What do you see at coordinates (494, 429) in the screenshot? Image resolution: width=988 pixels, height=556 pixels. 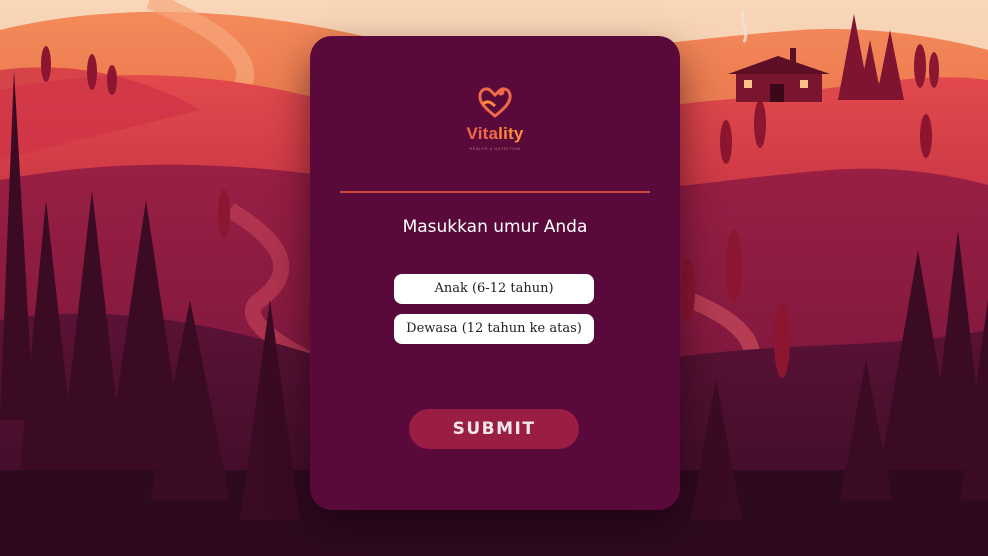 I see `submit-button: SUBMIT` at bounding box center [494, 429].